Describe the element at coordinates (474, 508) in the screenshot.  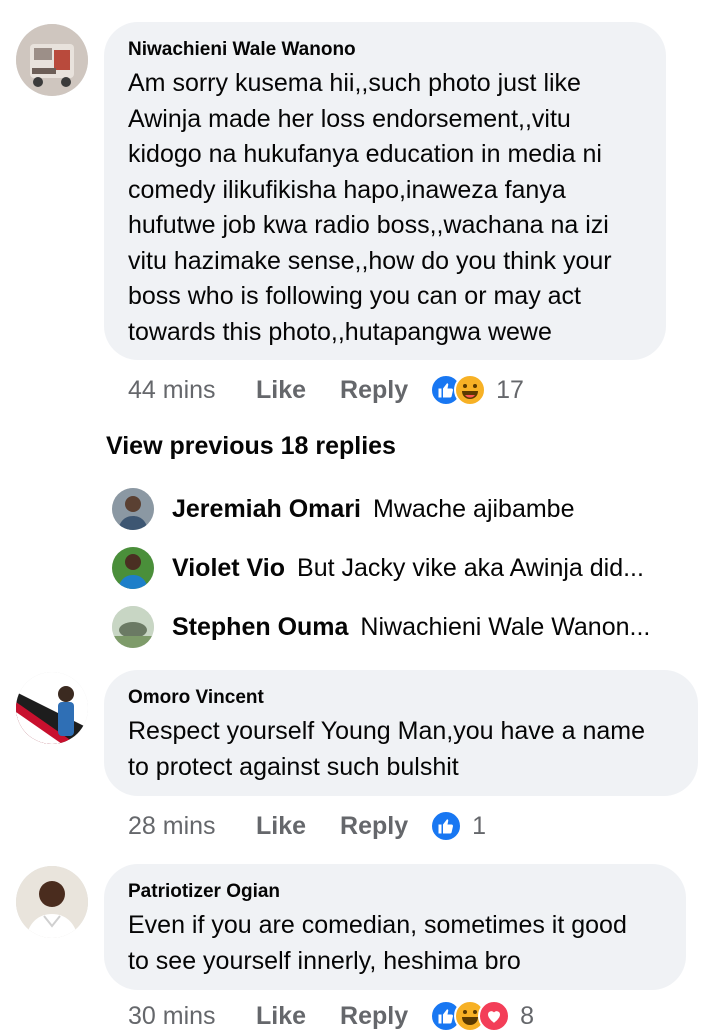
I see `reply-text: Mwache ajibambe` at that location.